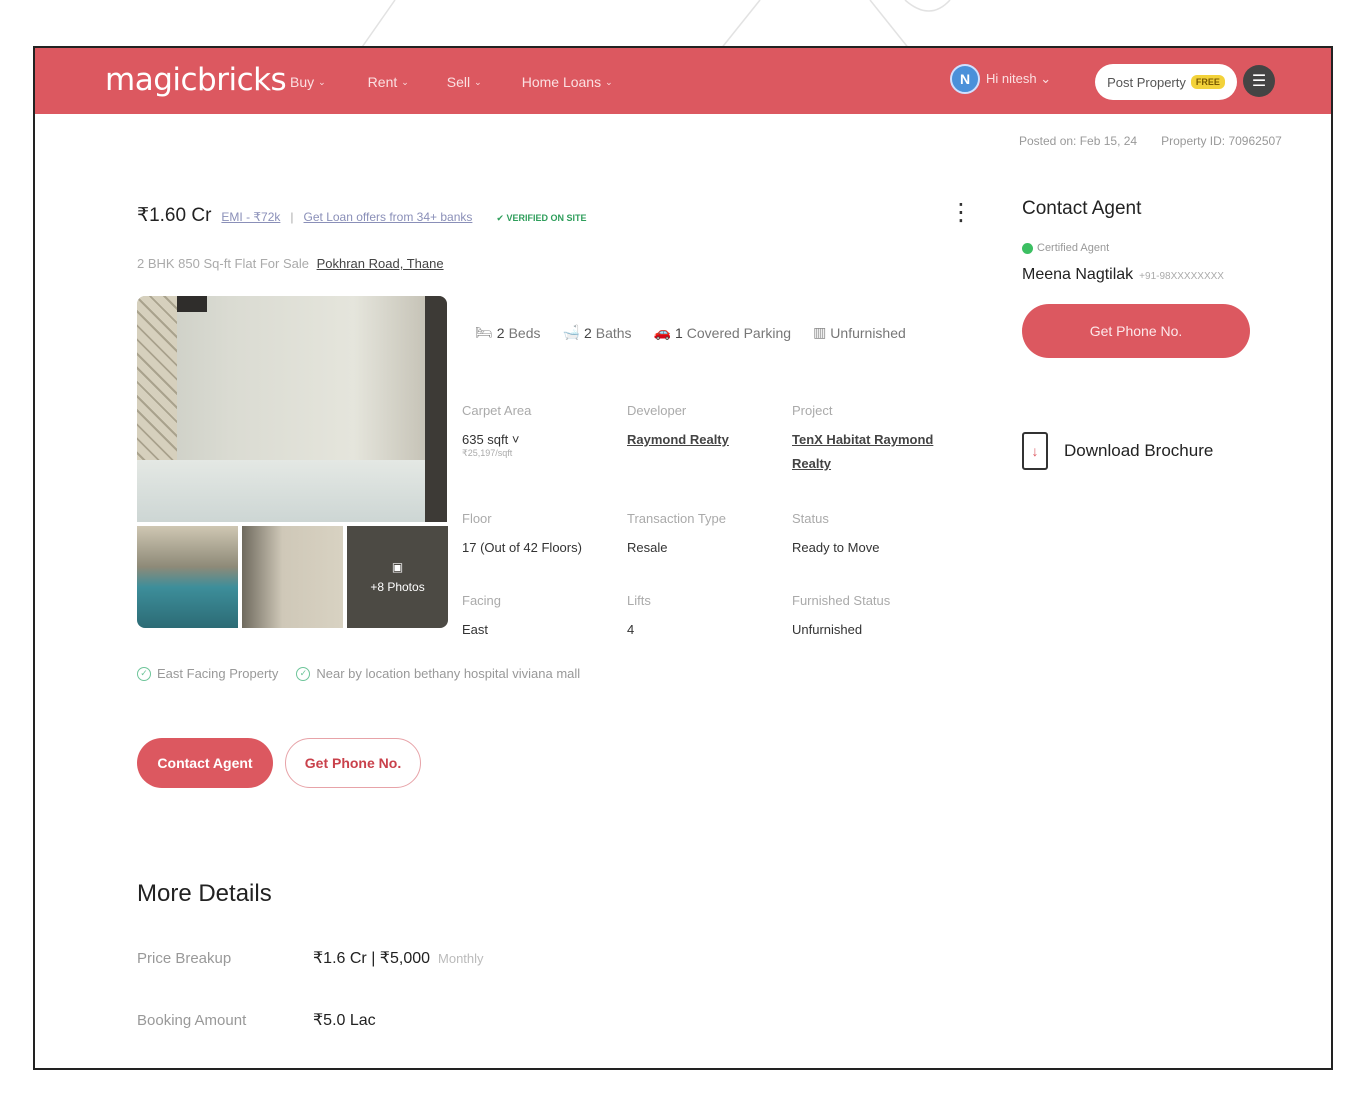  Describe the element at coordinates (567, 82) in the screenshot. I see `nav-home-loans: Home Loans ⌄` at that location.